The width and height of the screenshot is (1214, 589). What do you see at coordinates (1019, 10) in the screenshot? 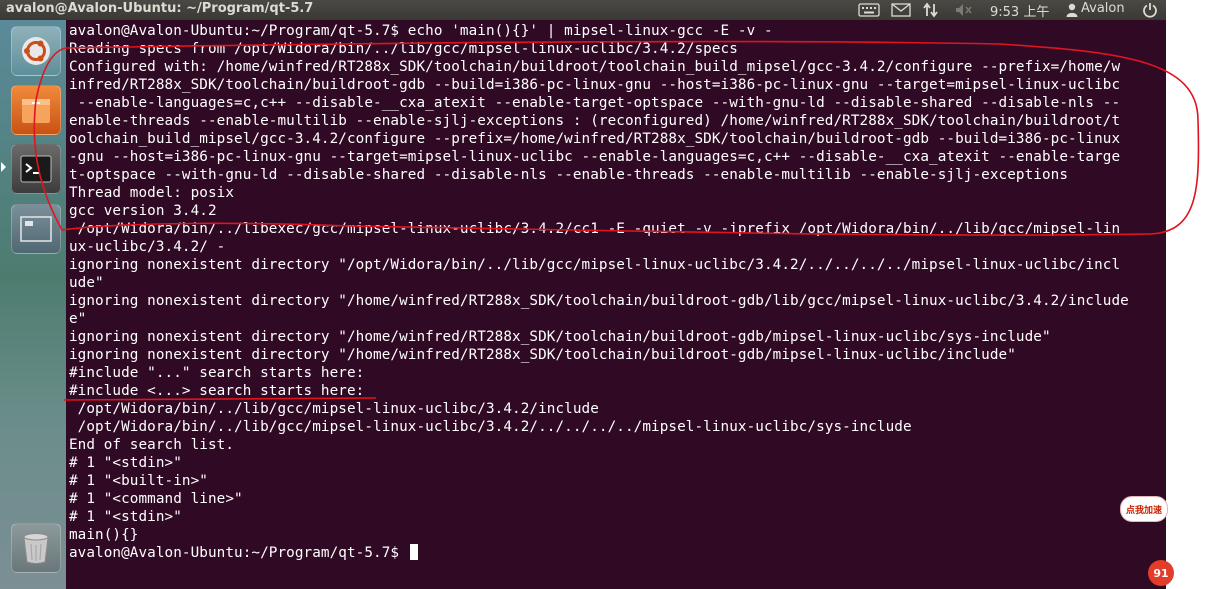
I see `clock: 9:53 上午` at bounding box center [1019, 10].